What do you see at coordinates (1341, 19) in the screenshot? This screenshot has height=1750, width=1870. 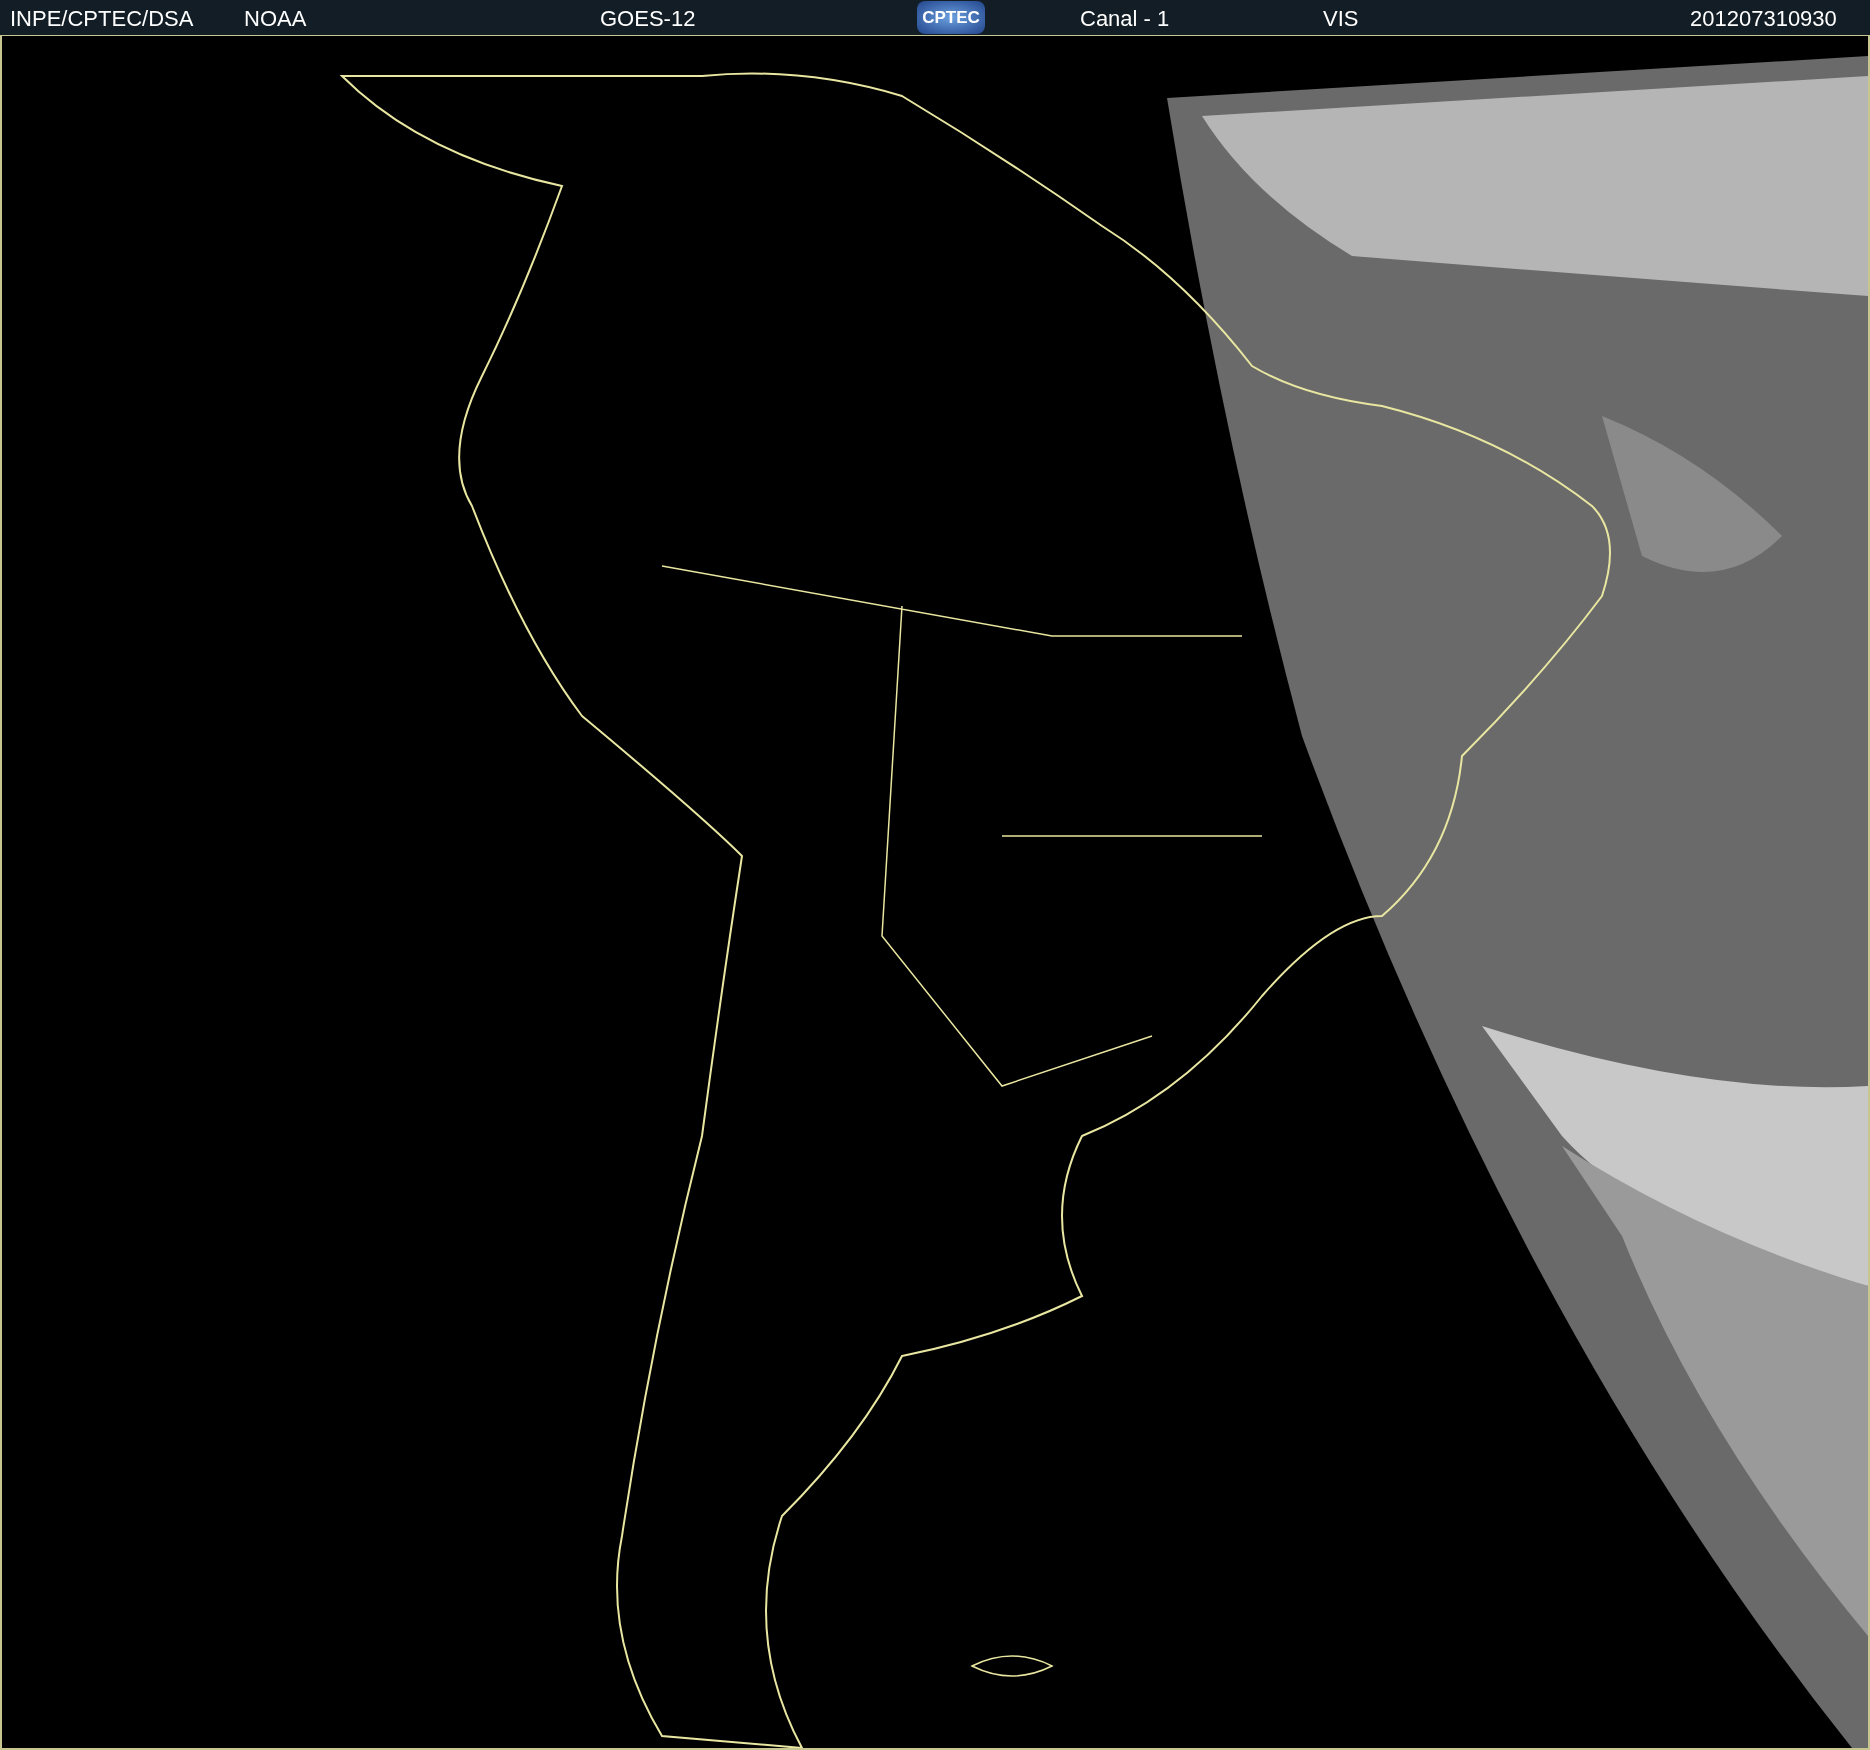 I see `band-label: VIS` at bounding box center [1341, 19].